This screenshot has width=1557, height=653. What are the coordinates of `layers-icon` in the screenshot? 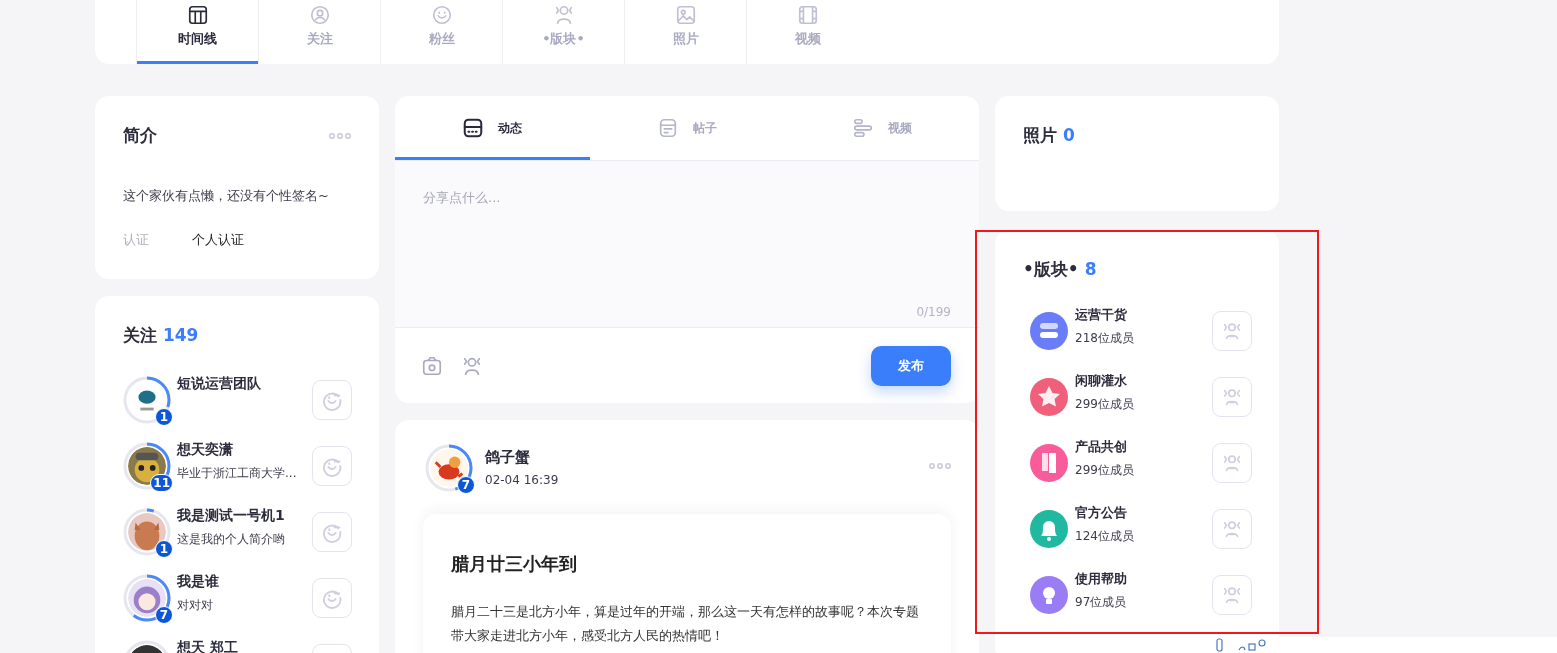 It's located at (1049, 331).